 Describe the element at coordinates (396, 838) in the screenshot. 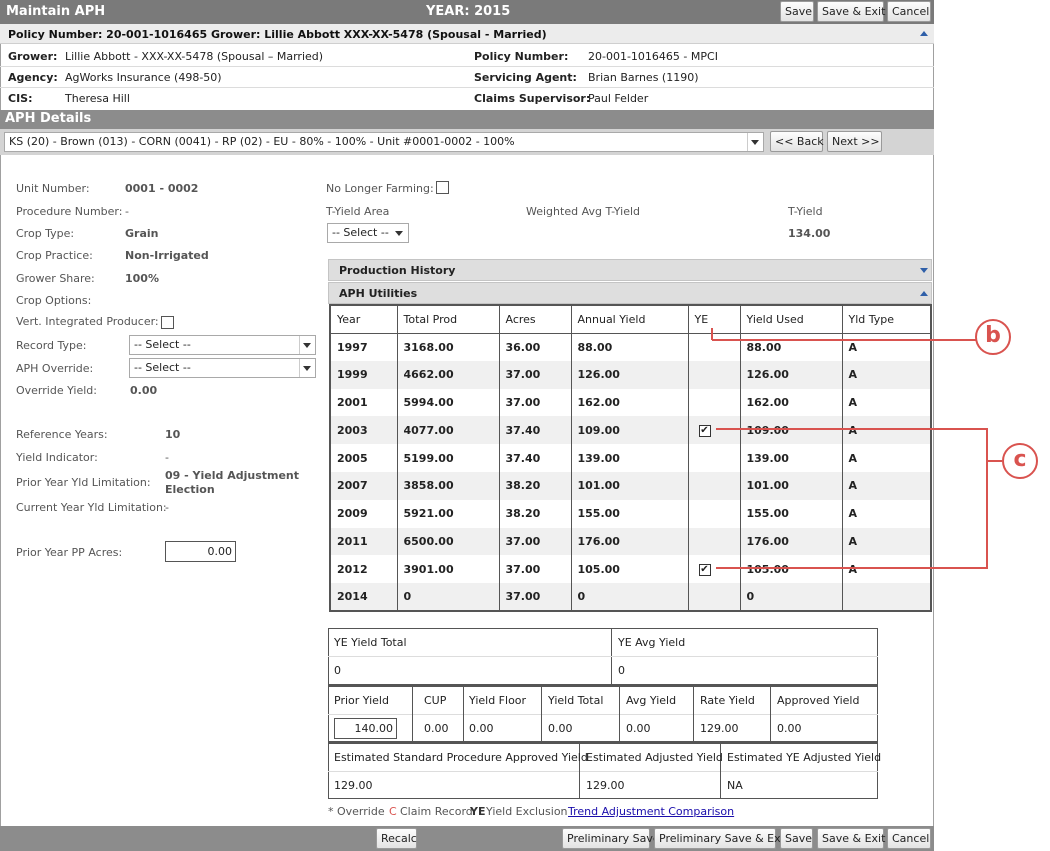

I see `recalc-button: Recalc` at that location.